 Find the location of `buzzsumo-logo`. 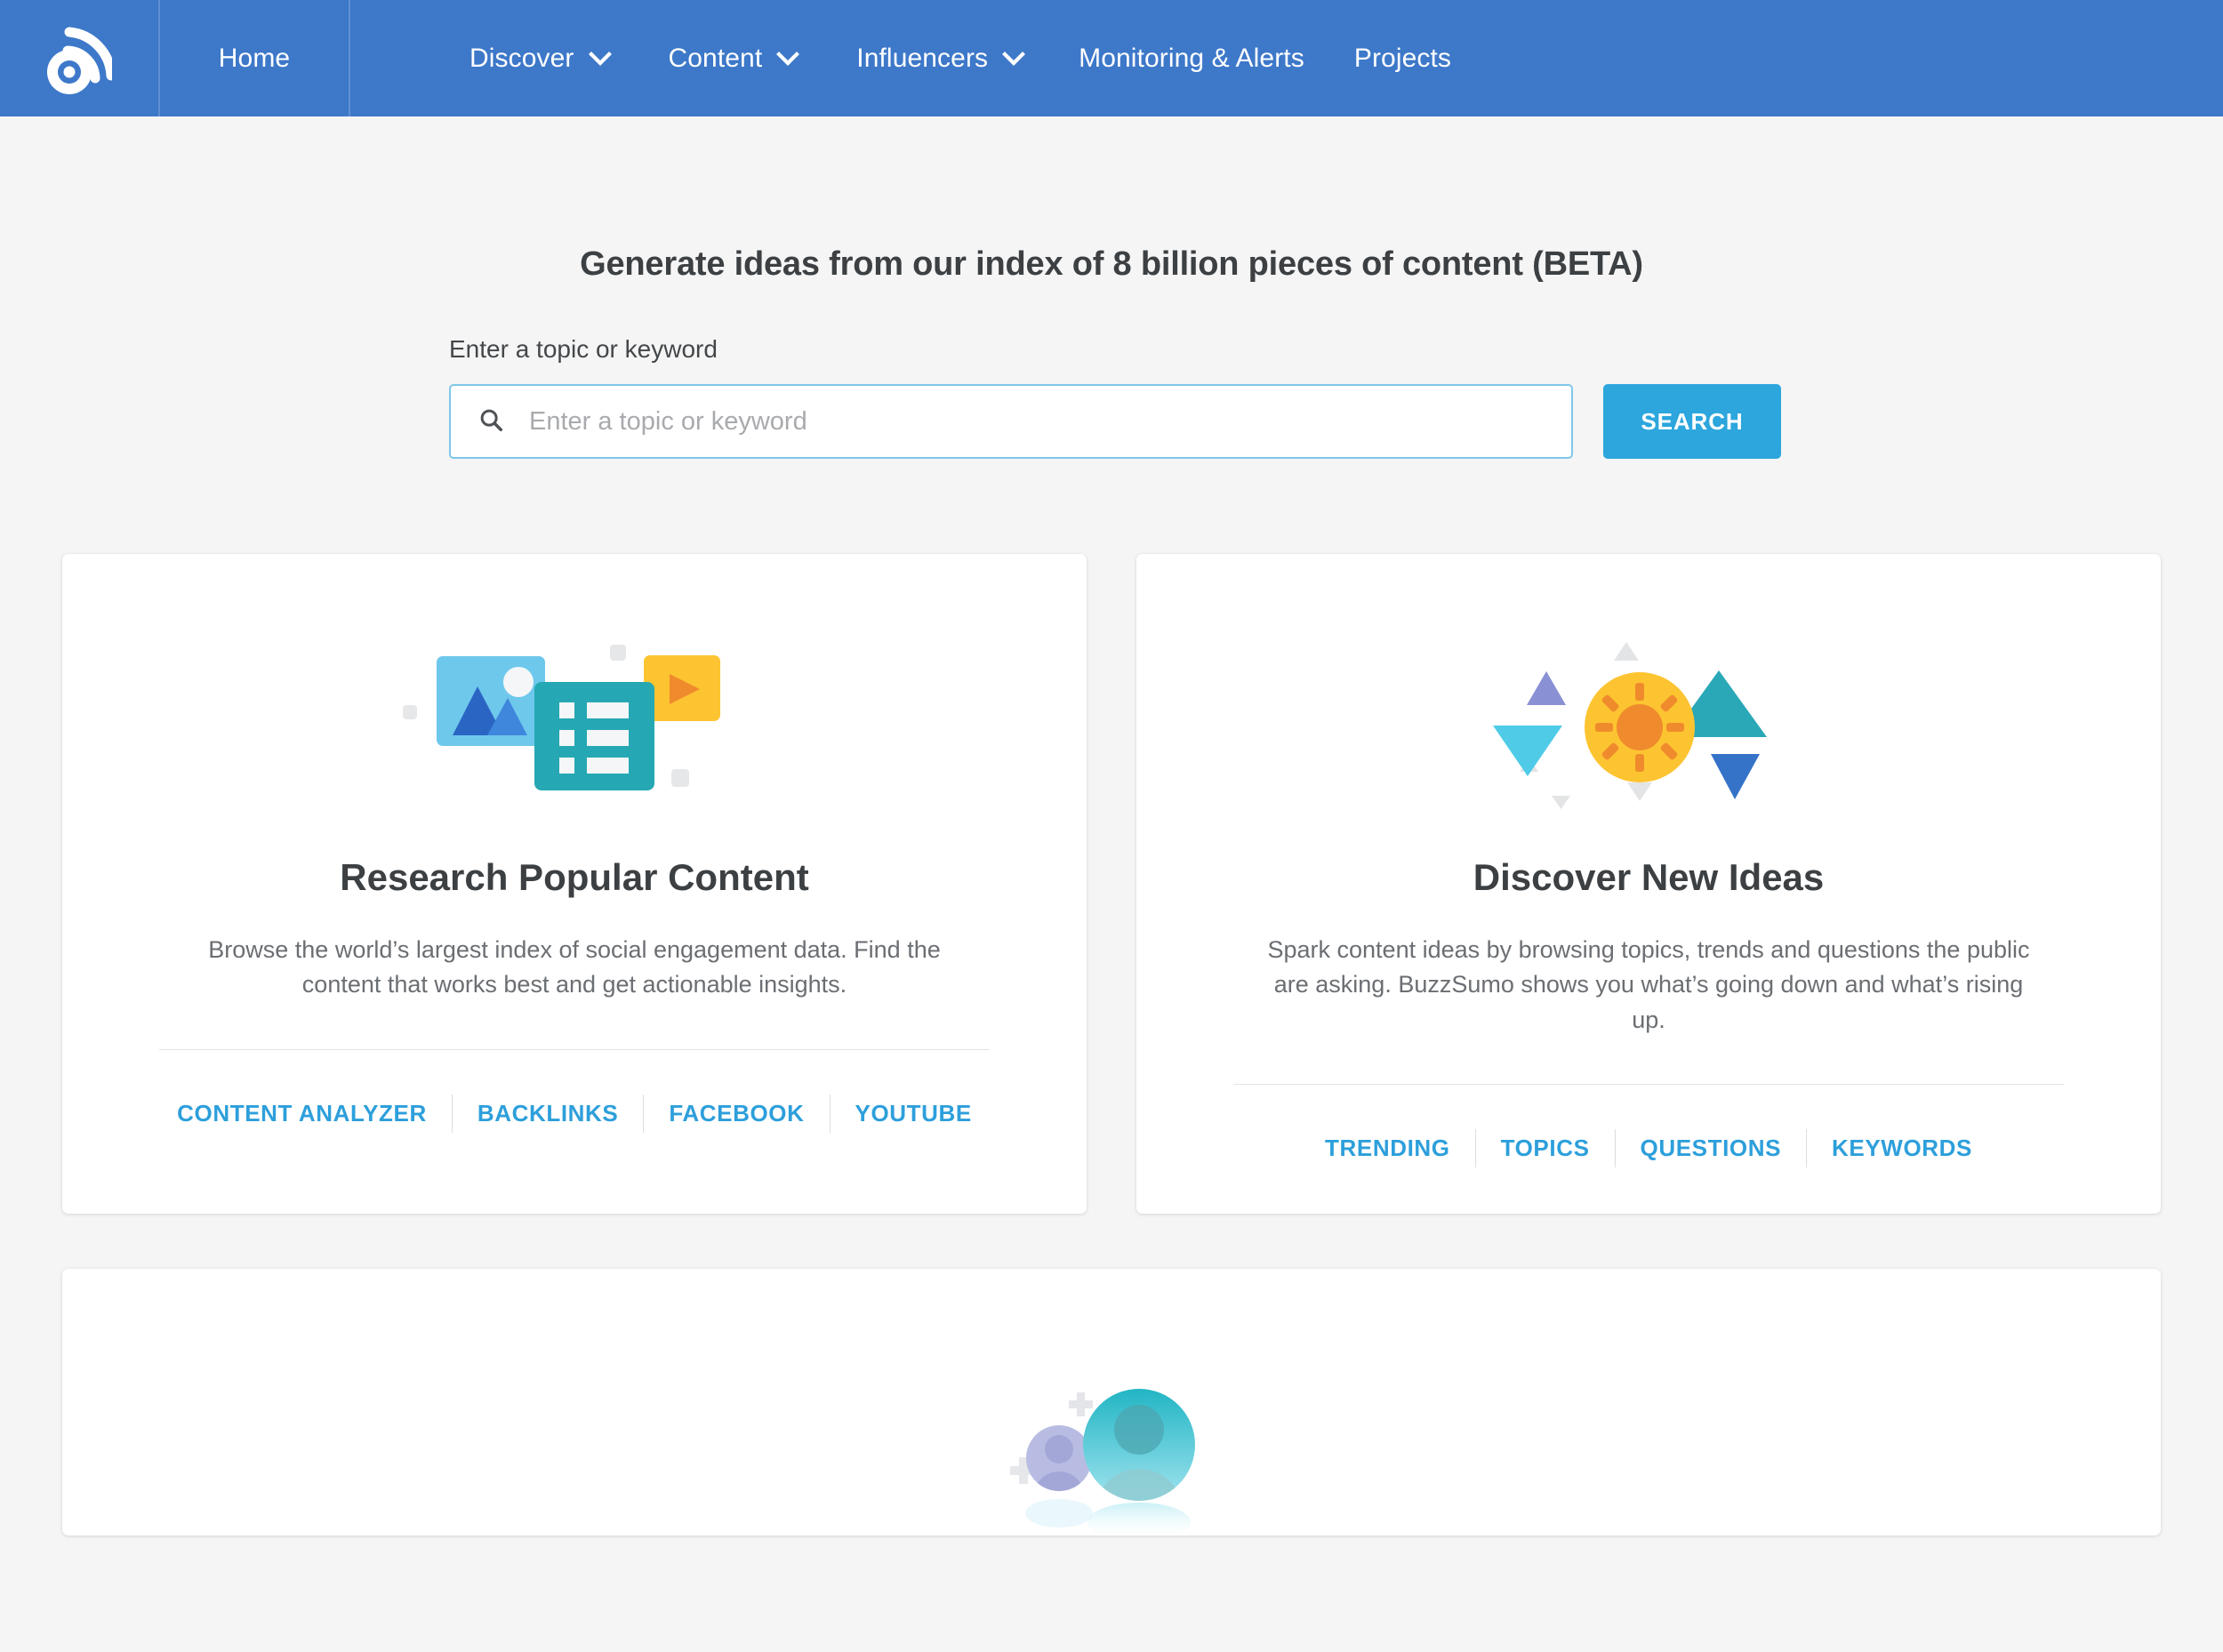

buzzsumo-logo is located at coordinates (80, 58).